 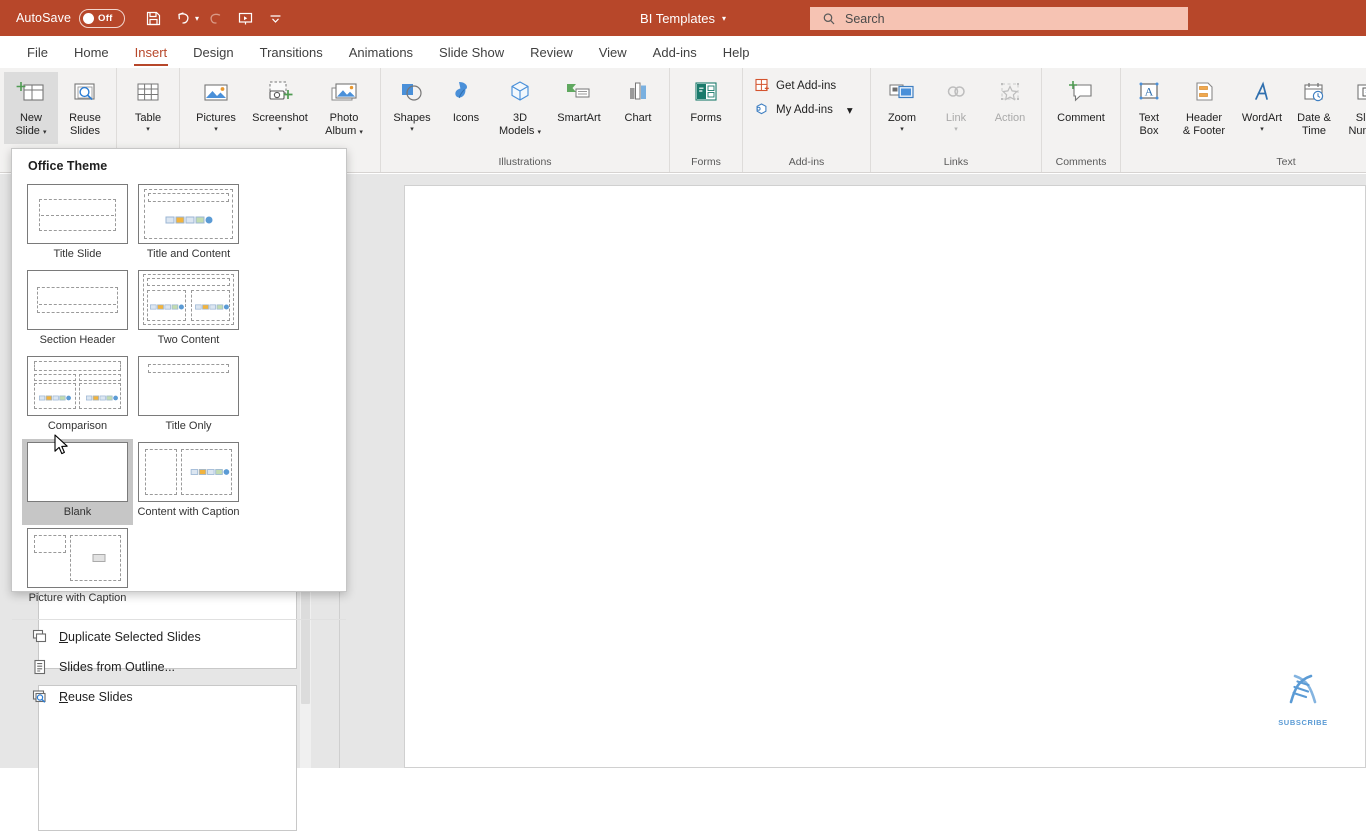 I want to click on comment-button: Comment, so click(x=1081, y=108).